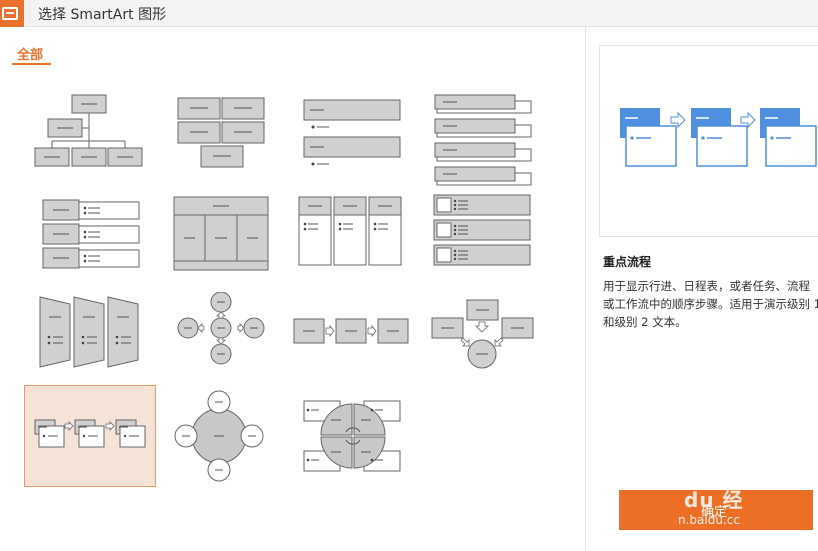  I want to click on category-tab-all: 全部, so click(30, 53).